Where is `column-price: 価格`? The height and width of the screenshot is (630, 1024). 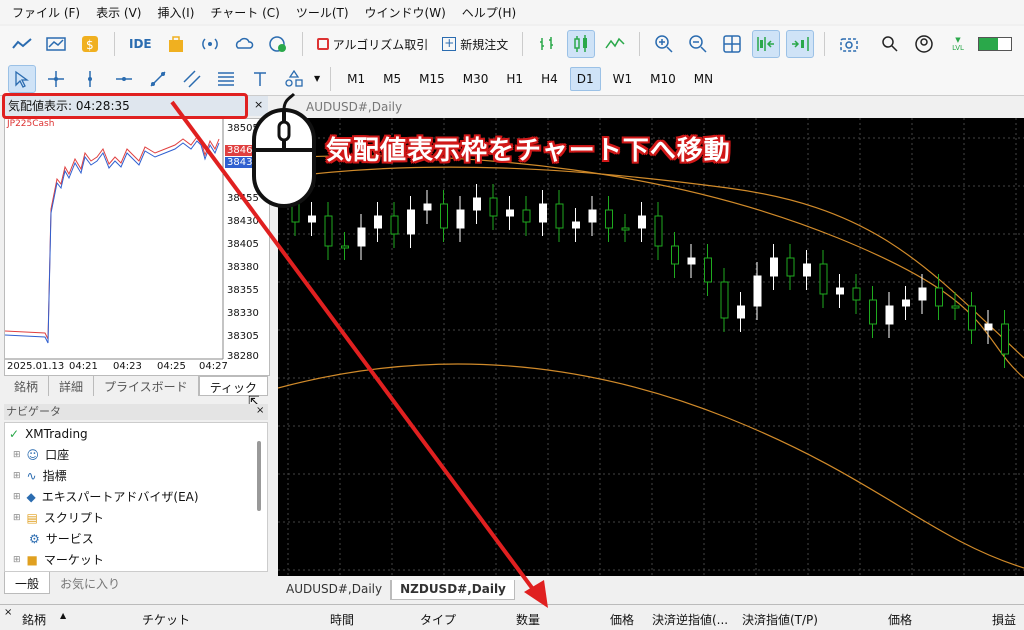 column-price: 価格 is located at coordinates (622, 619).